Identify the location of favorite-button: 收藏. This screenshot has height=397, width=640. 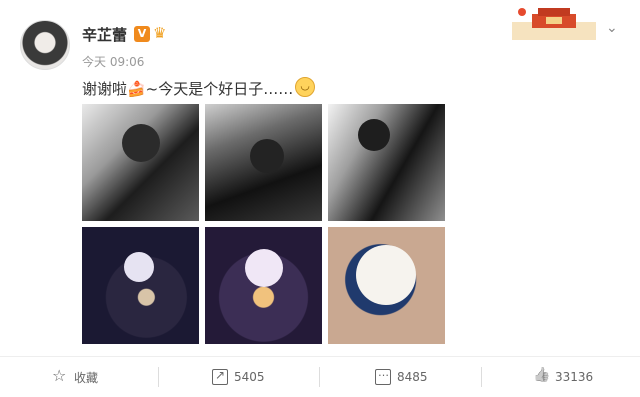
(75, 377).